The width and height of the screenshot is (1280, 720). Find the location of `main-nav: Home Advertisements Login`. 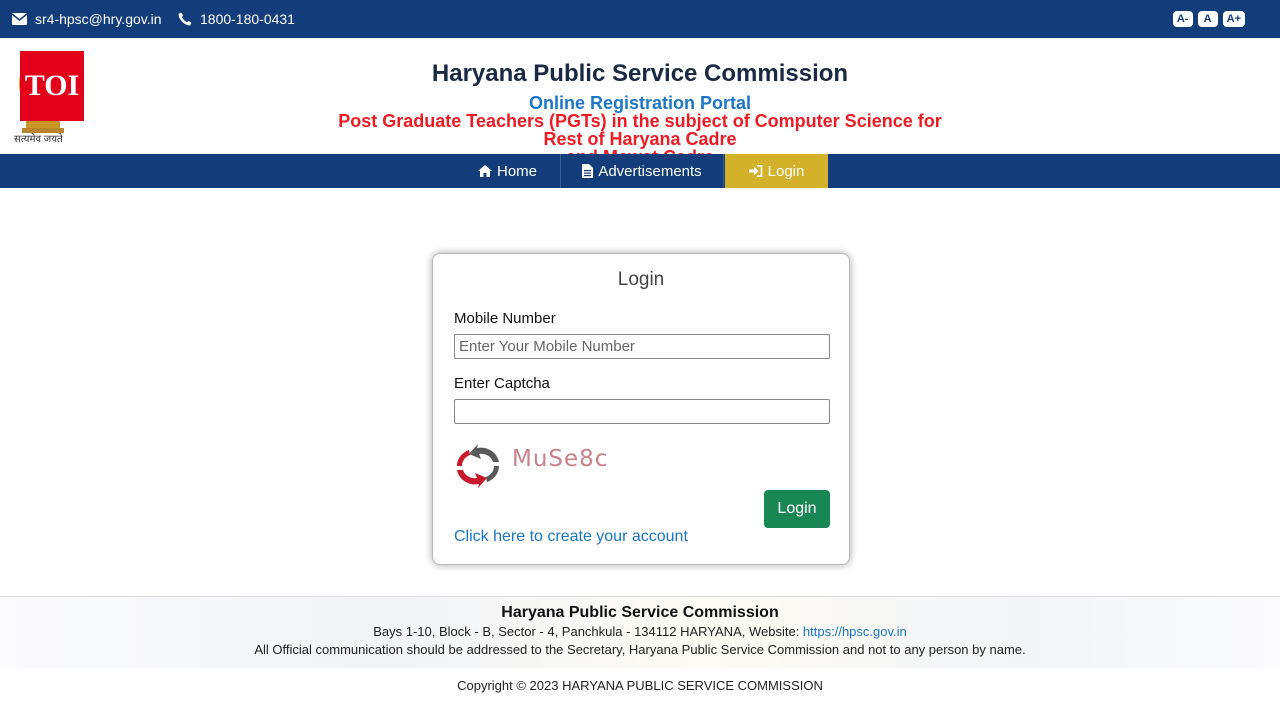

main-nav: Home Advertisements Login is located at coordinates (640, 171).